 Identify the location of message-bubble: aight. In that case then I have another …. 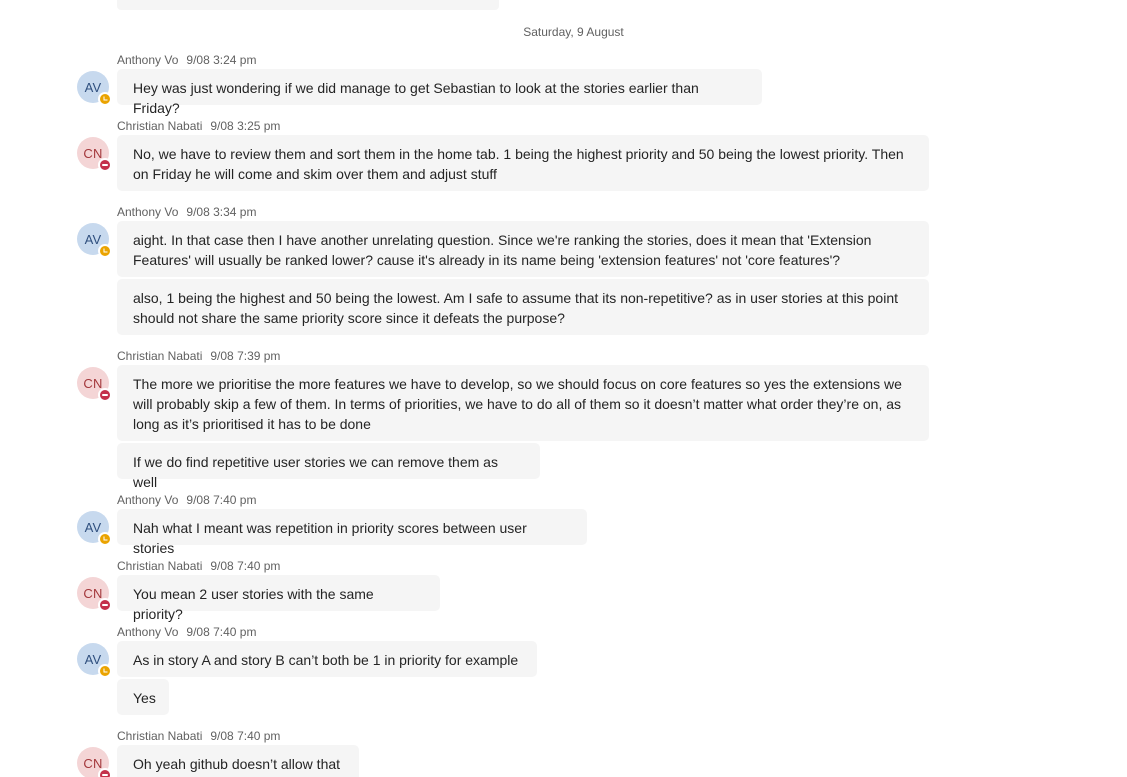
(523, 249).